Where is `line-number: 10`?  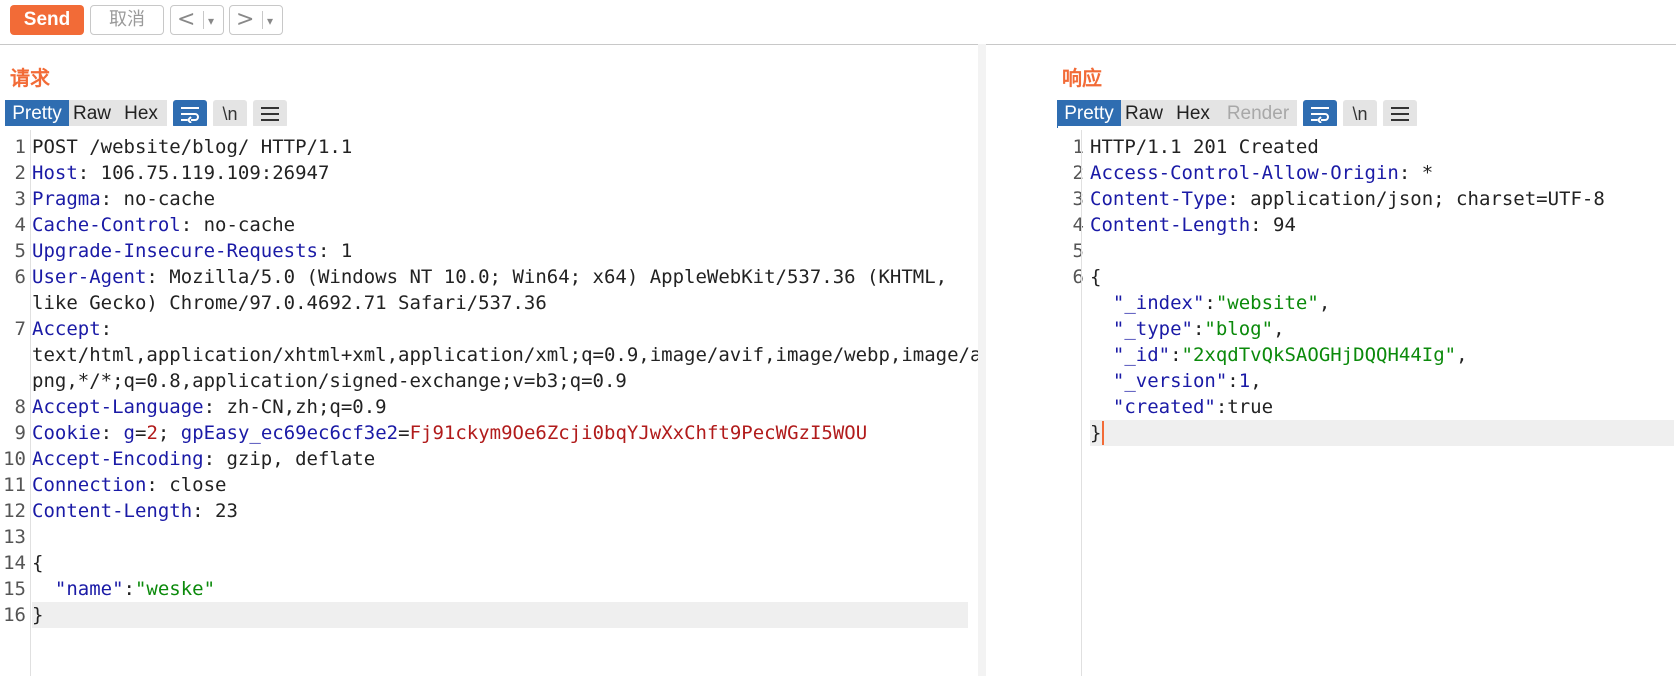
line-number: 10 is located at coordinates (14, 459).